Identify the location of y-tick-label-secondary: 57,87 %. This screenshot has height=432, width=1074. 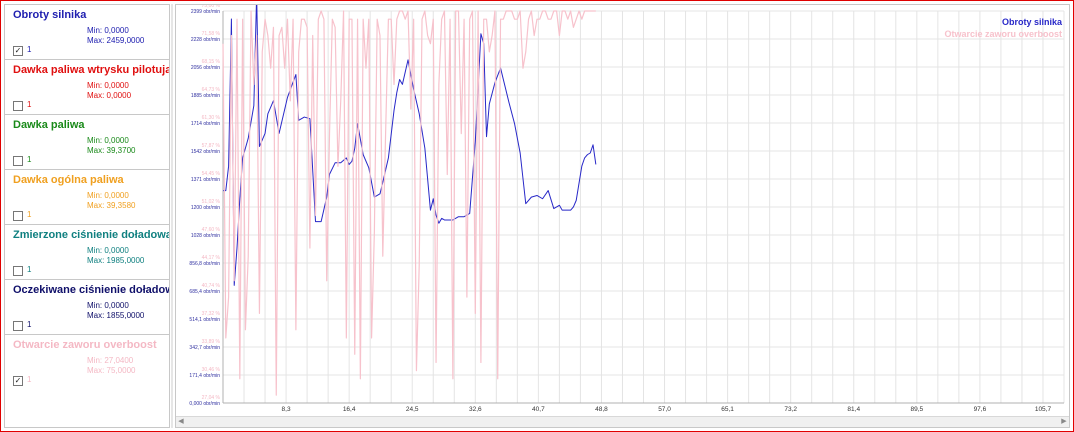
(211, 146).